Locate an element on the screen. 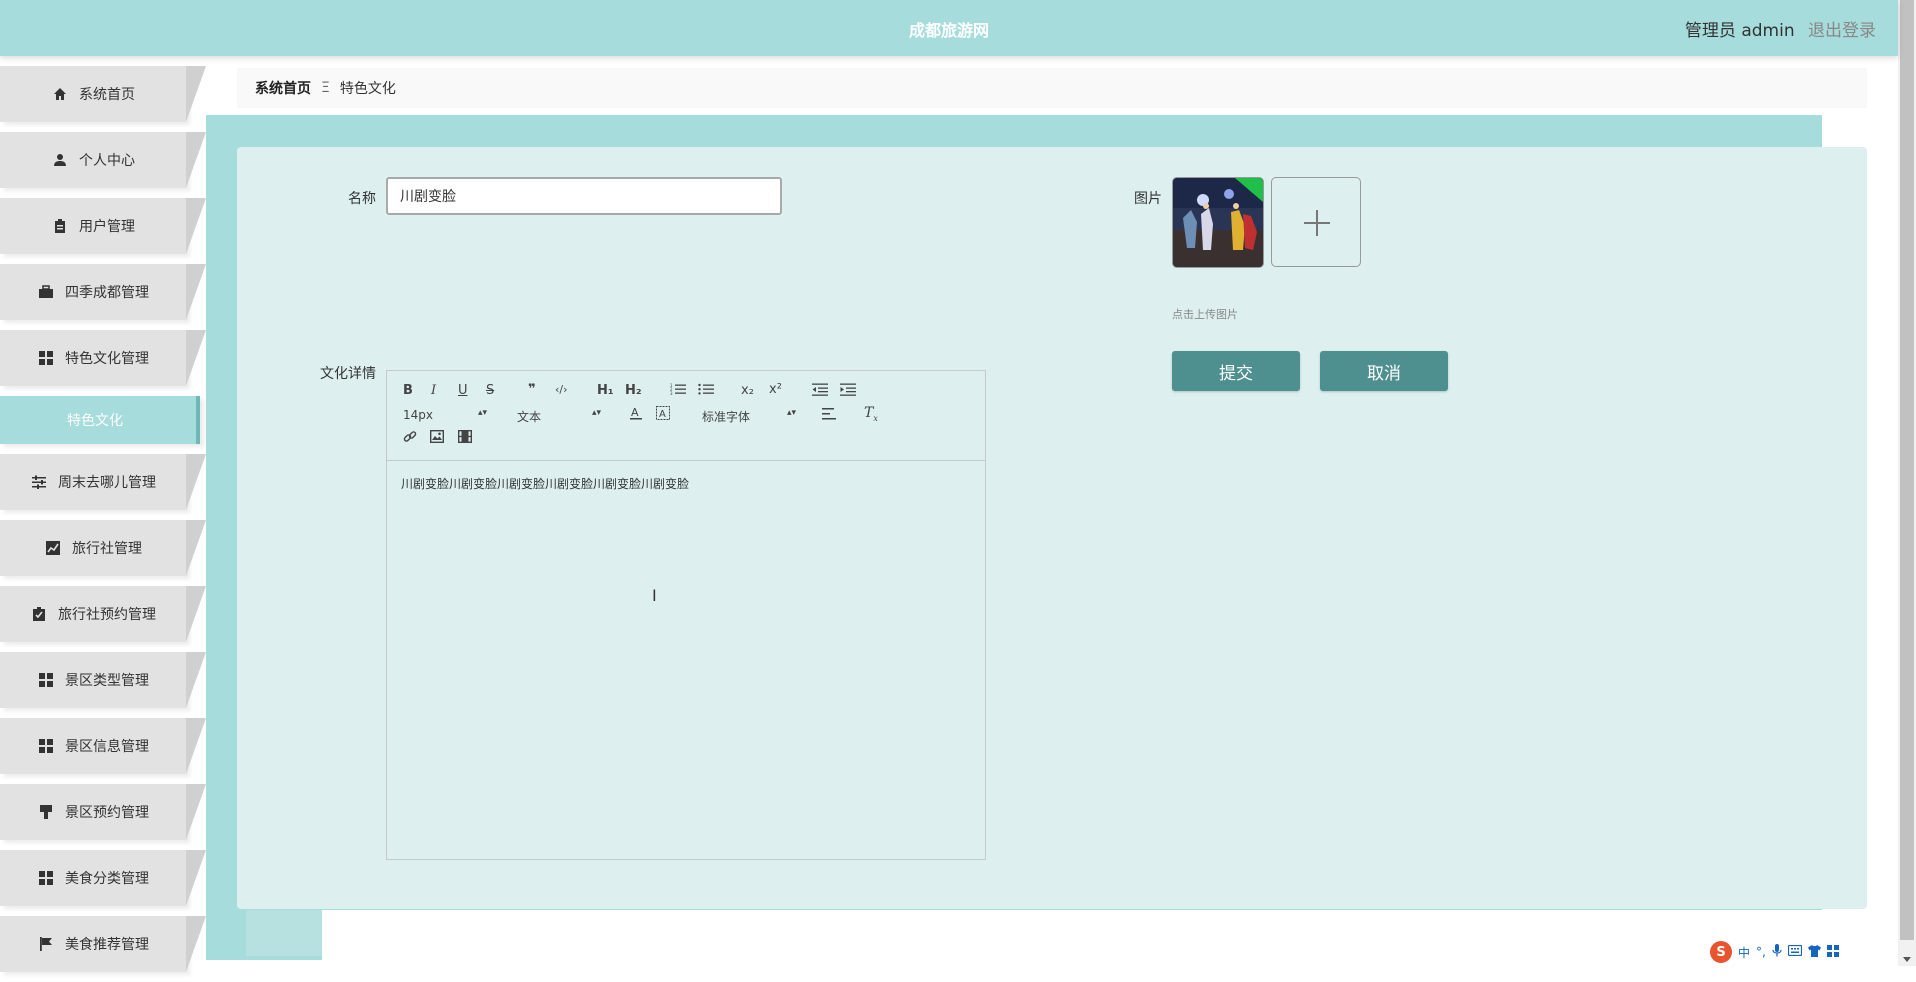 This screenshot has height=982, width=1916. sidebar-item-profile: 个人中心 is located at coordinates (103, 160).